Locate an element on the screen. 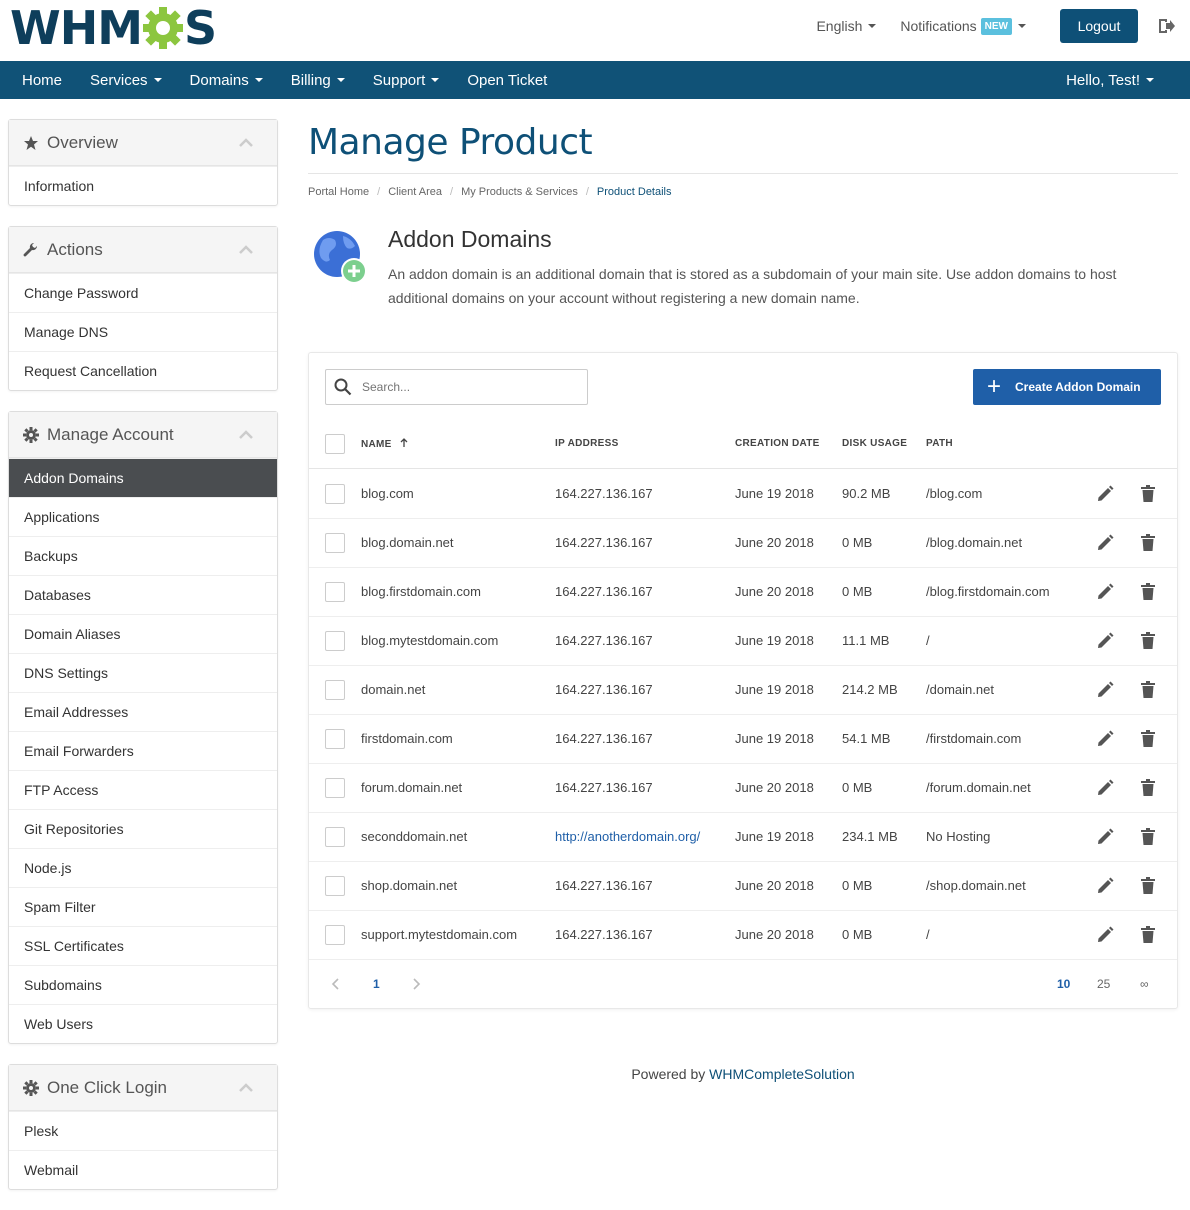 This screenshot has width=1190, height=1210. exit-icon is located at coordinates (1166, 26).